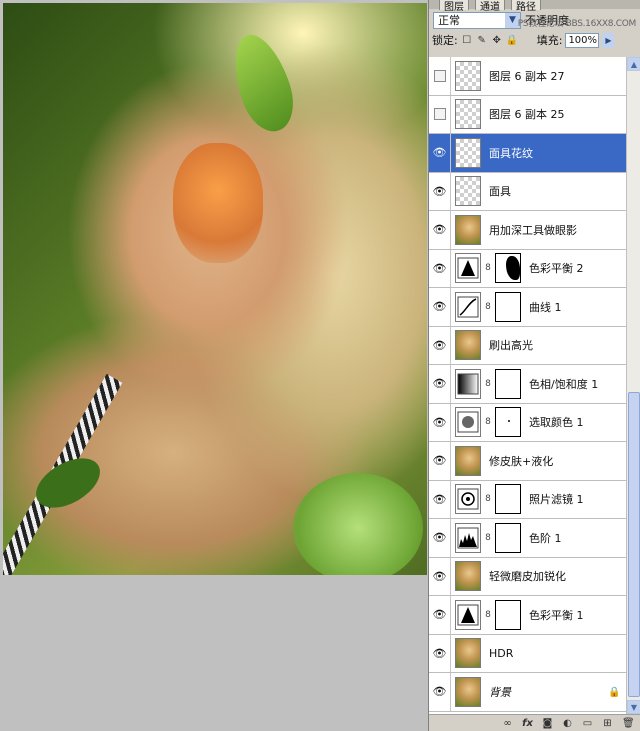  What do you see at coordinates (577, 24) in the screenshot?
I see `watermark-text: PS教程论坛 BBS.16XX8.COM` at bounding box center [577, 24].